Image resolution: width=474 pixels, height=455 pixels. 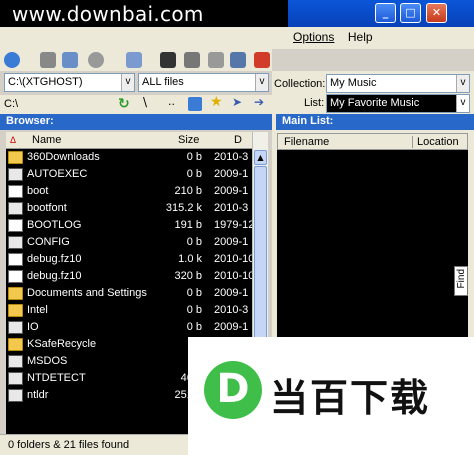 What do you see at coordinates (188, 140) in the screenshot?
I see `col-size: Size` at bounding box center [188, 140].